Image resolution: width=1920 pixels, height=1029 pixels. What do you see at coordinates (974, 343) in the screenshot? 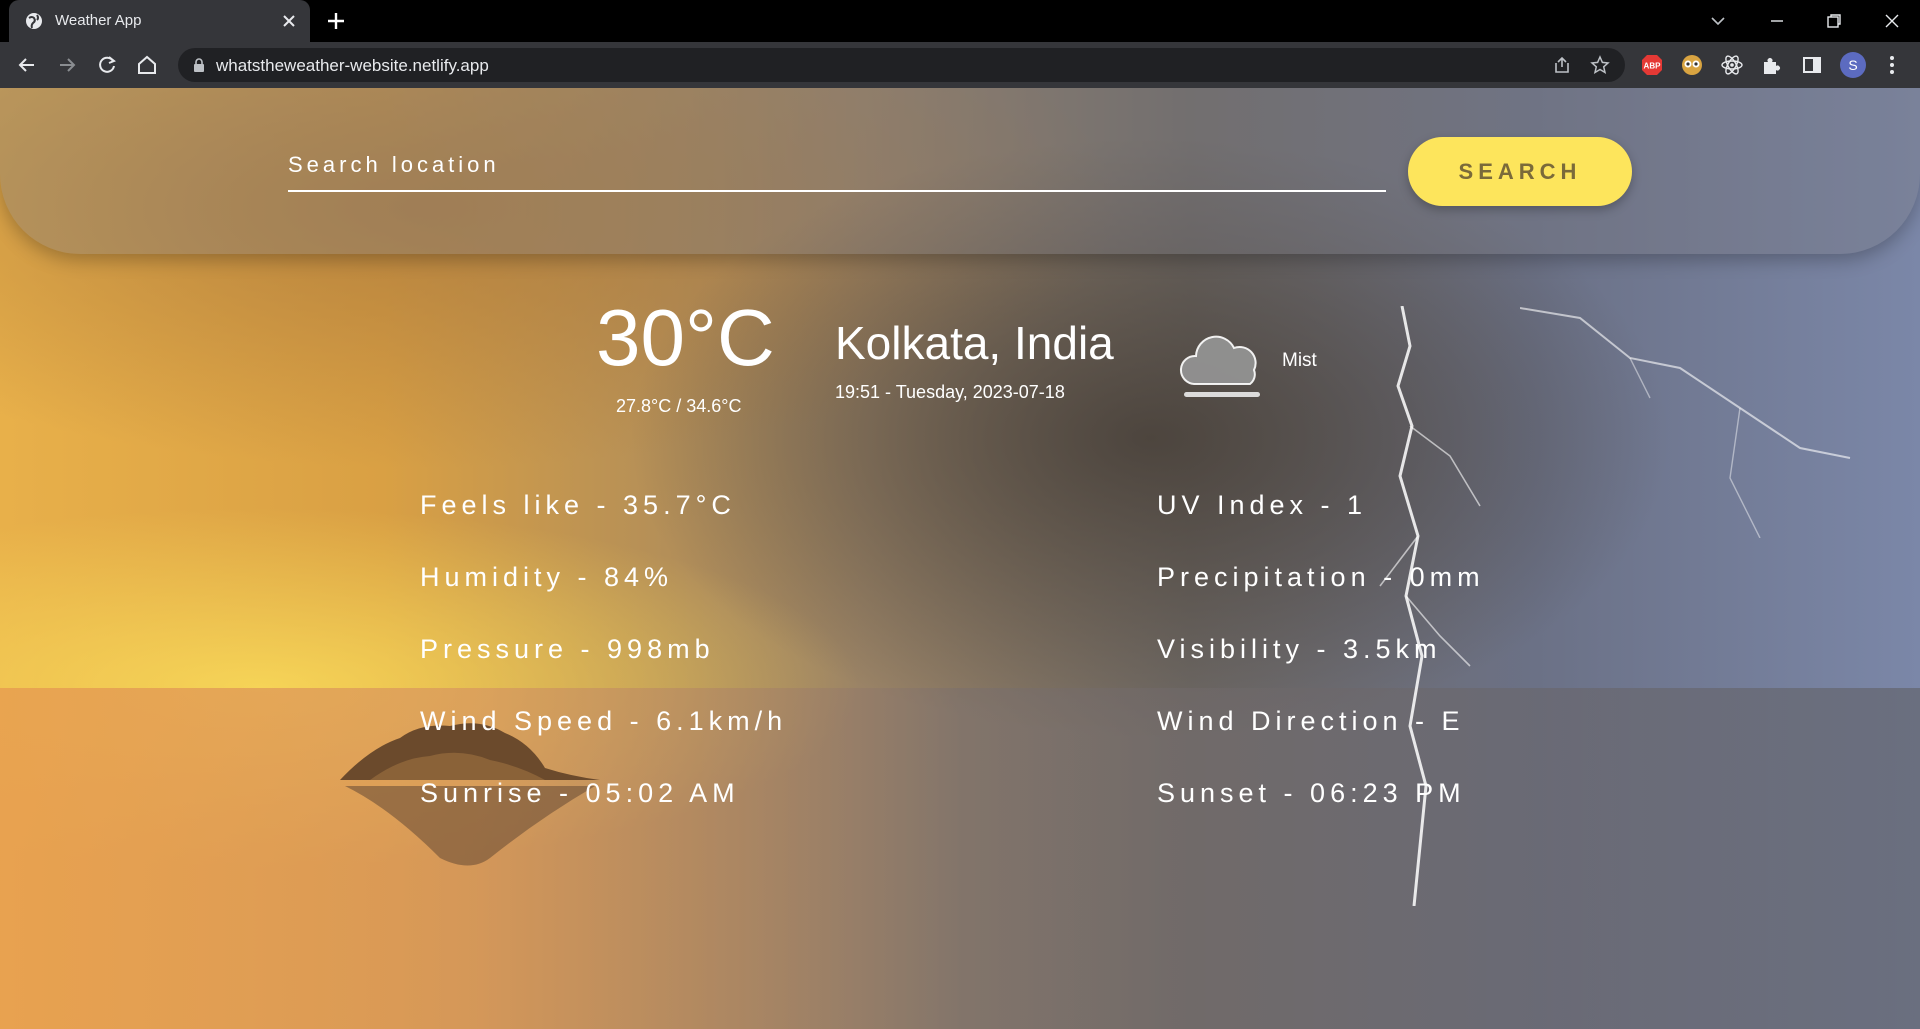
I see `location-name: Kolkata, India` at bounding box center [974, 343].